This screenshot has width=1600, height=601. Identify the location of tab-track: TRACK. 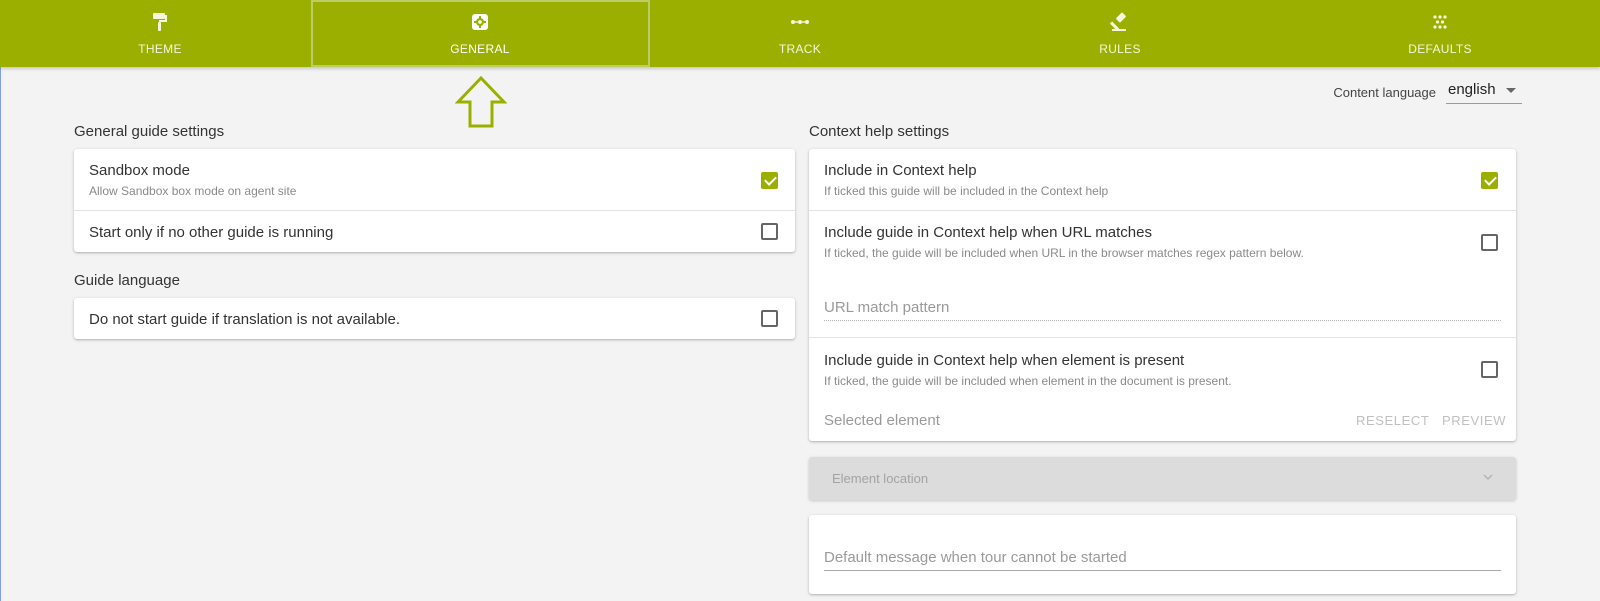
(800, 33).